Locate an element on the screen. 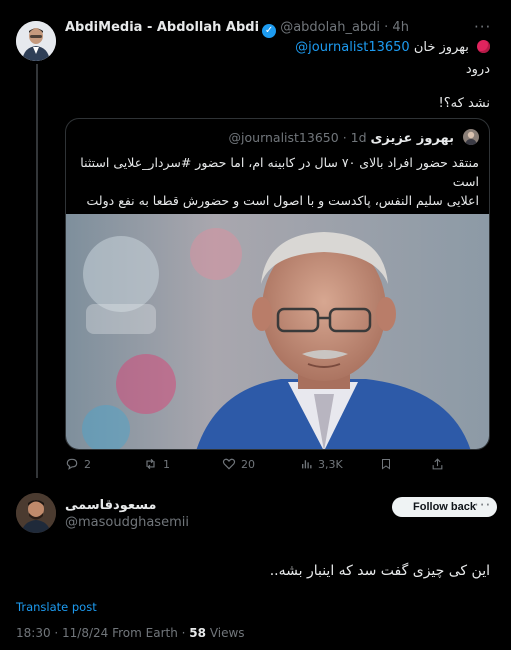 This screenshot has width=511, height=650. bookmark-icon is located at coordinates (386, 464).